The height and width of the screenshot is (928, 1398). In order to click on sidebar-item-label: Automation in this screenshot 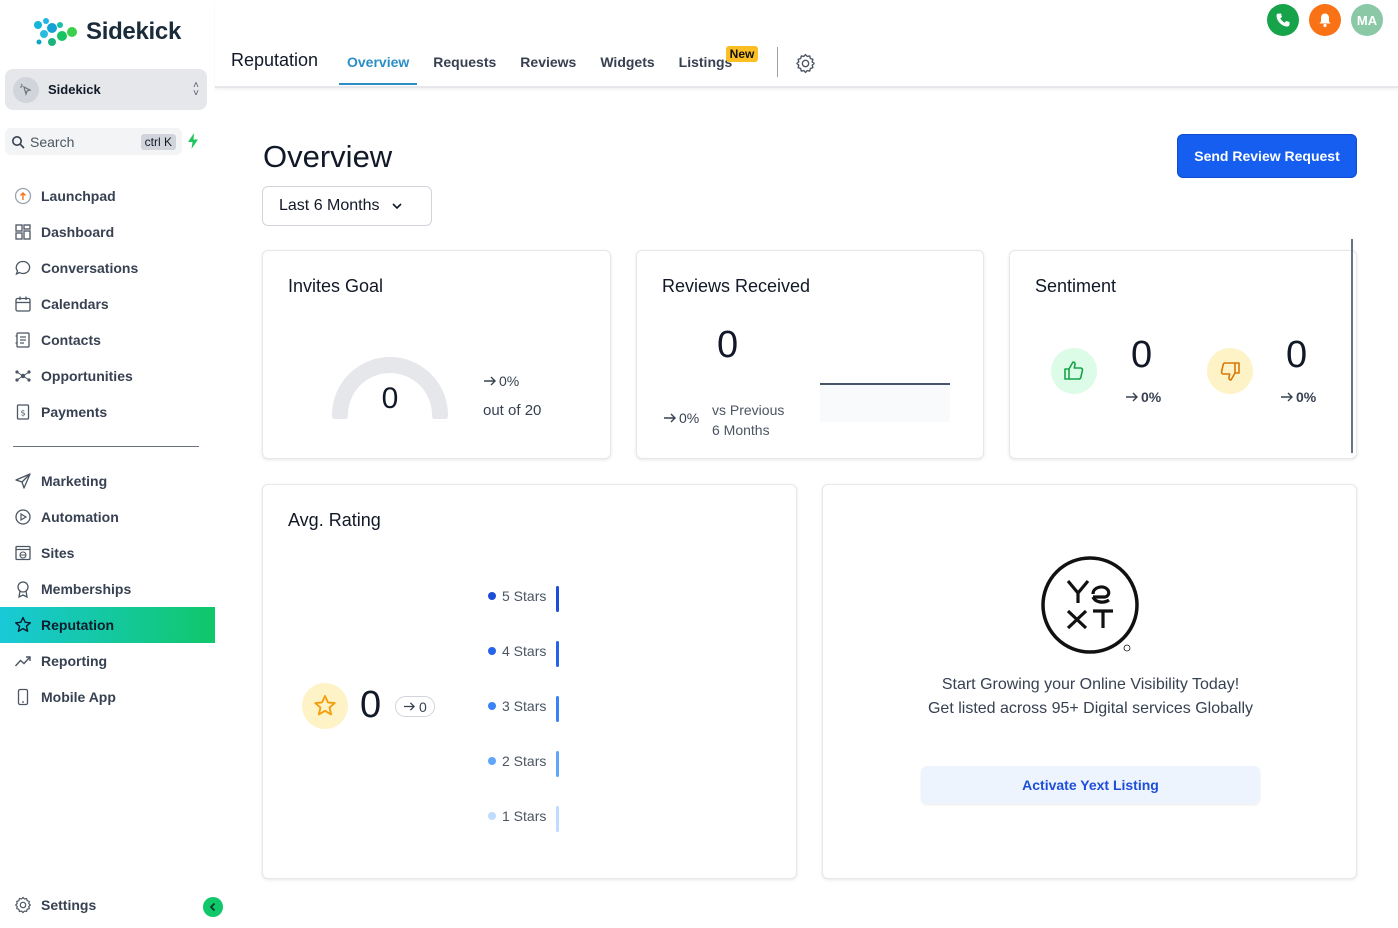, I will do `click(80, 517)`.